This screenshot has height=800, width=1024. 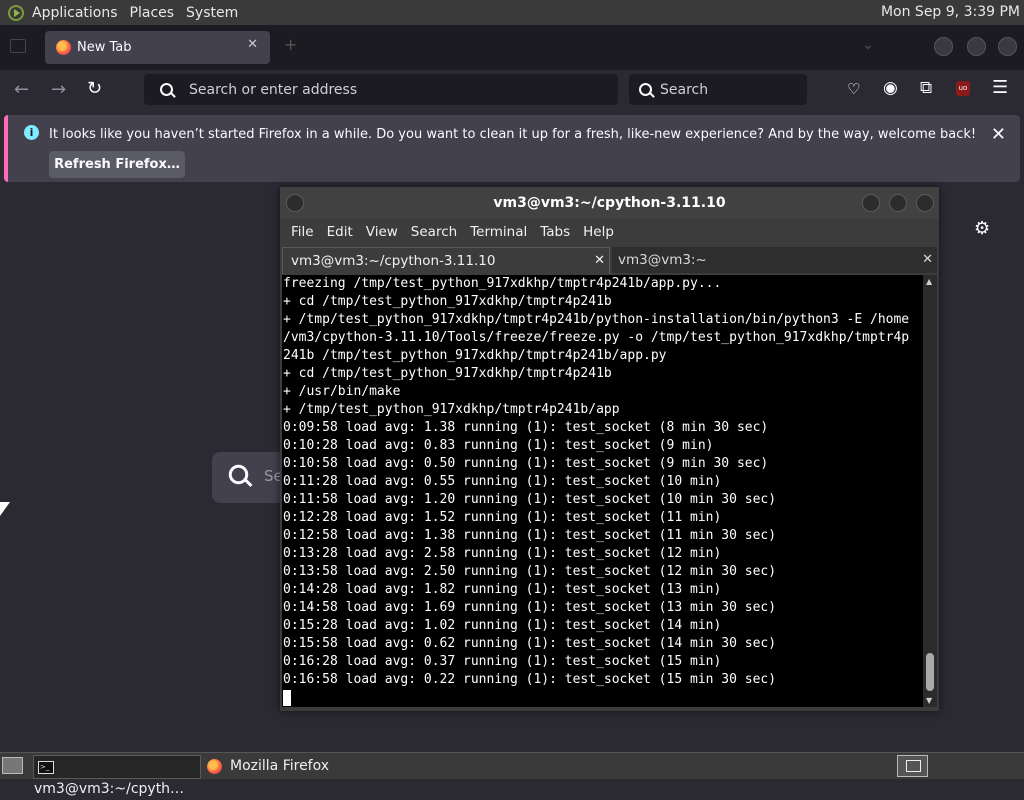 What do you see at coordinates (302, 232) in the screenshot?
I see `menu-file: File` at bounding box center [302, 232].